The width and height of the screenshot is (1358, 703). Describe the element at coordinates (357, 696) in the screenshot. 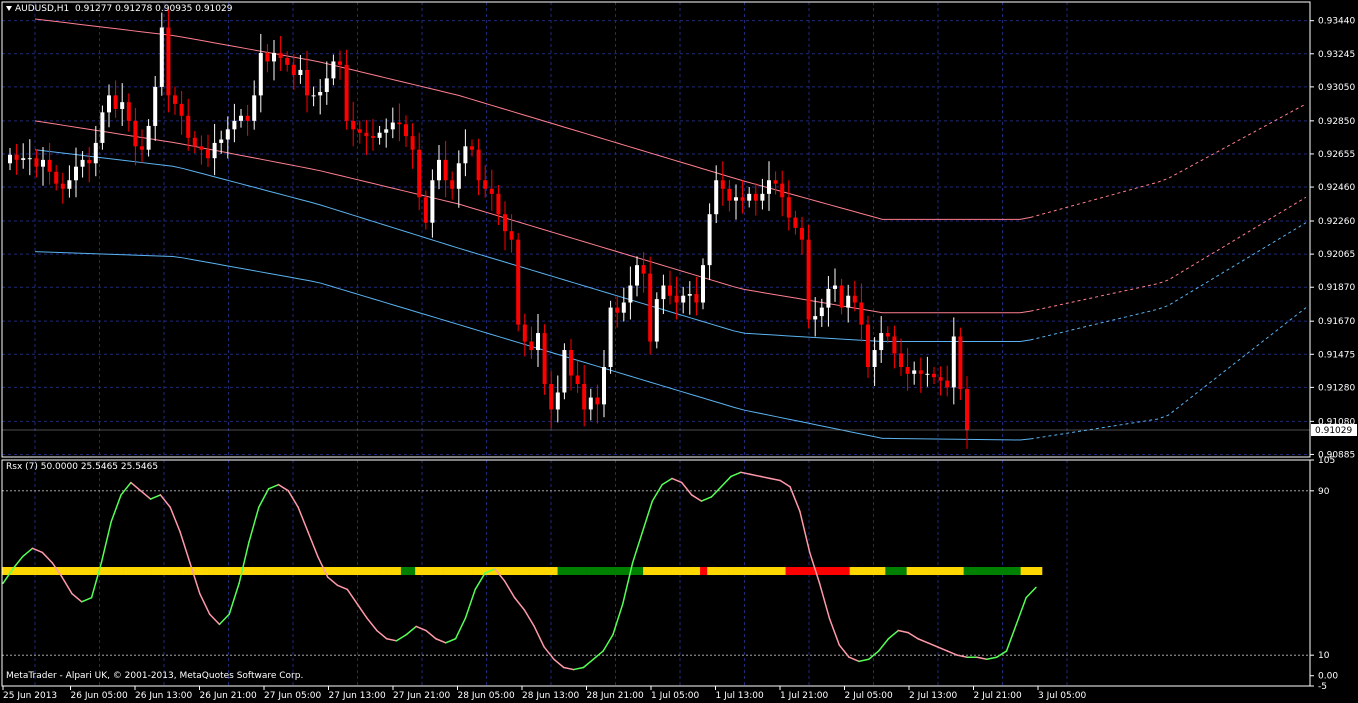

I see `time-tick-label: 27 Jun 13:00` at that location.